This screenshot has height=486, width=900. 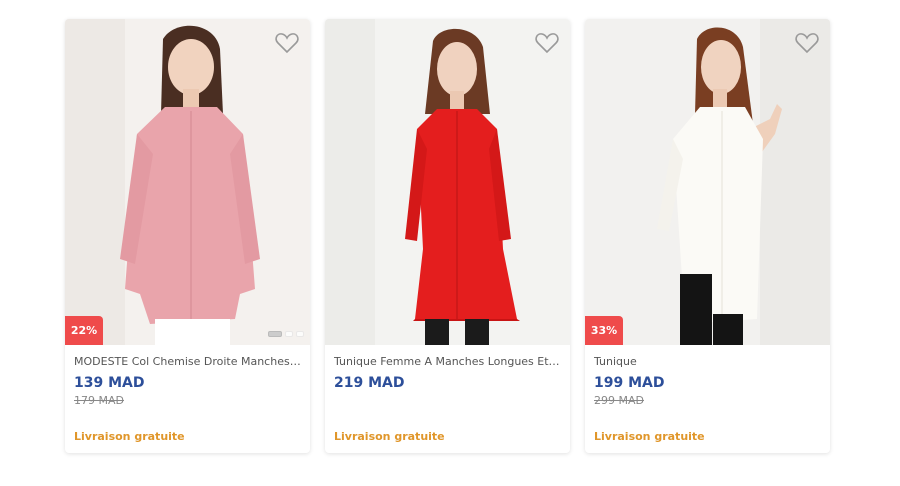 I want to click on product-title: Tunique, so click(x=708, y=362).